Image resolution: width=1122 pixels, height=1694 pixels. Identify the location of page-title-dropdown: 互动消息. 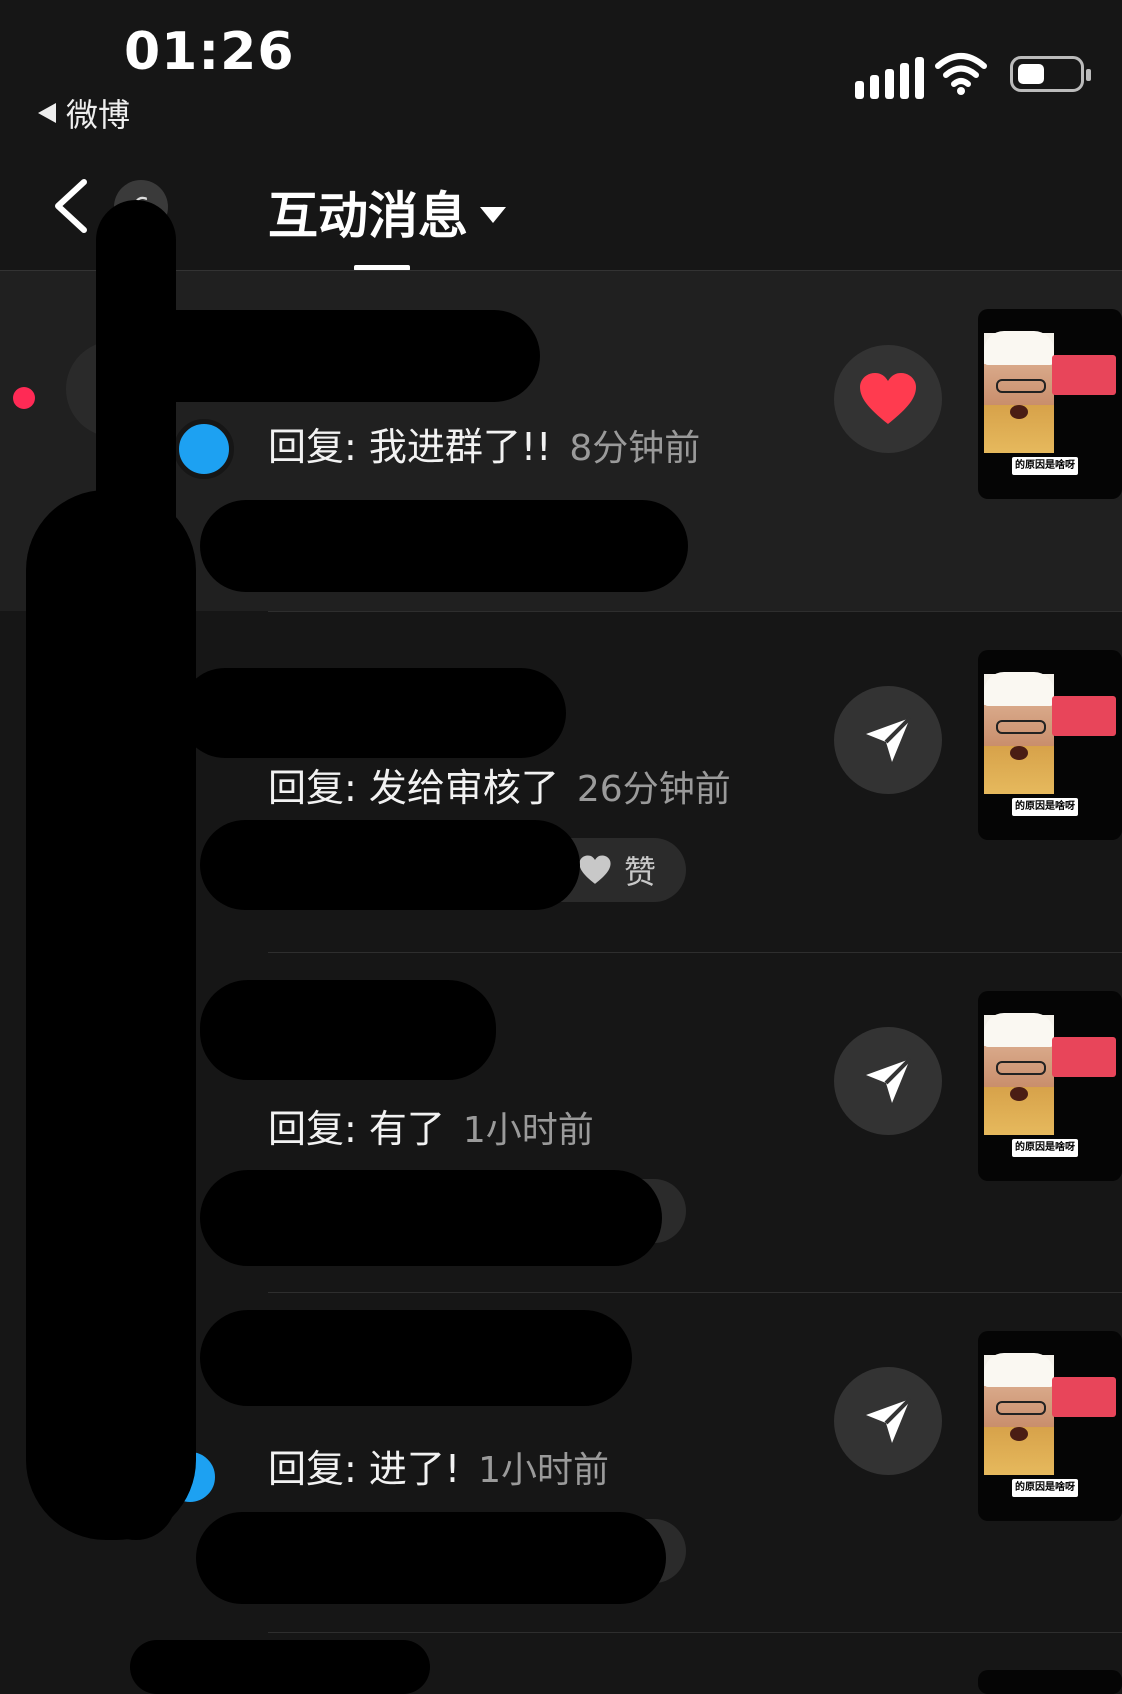
(387, 212).